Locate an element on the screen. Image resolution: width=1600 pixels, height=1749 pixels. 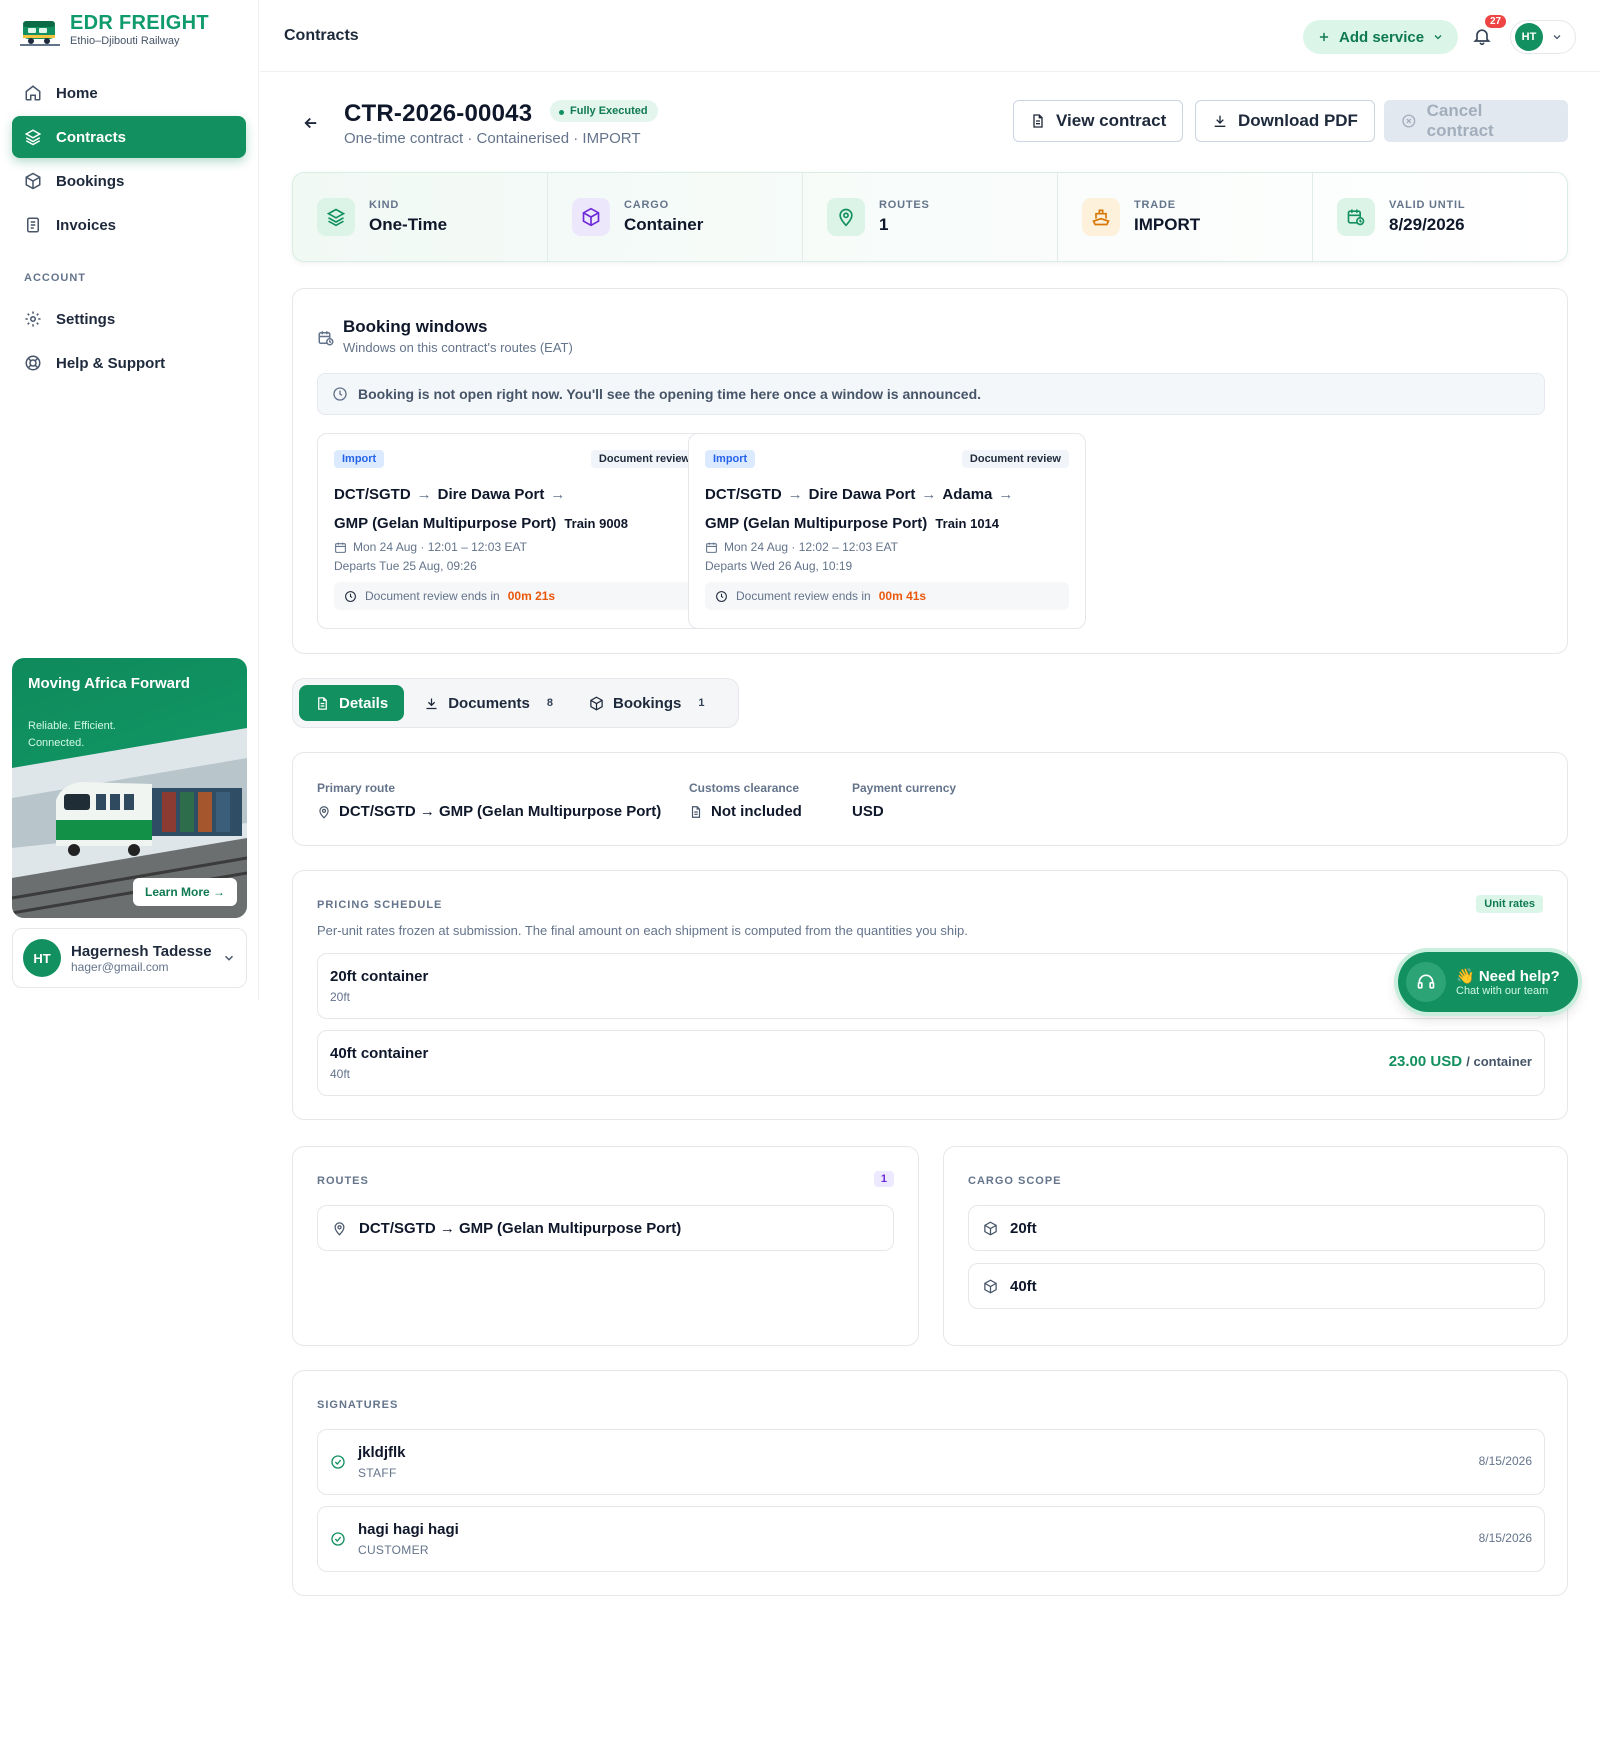
file-icon is located at coordinates (696, 811).